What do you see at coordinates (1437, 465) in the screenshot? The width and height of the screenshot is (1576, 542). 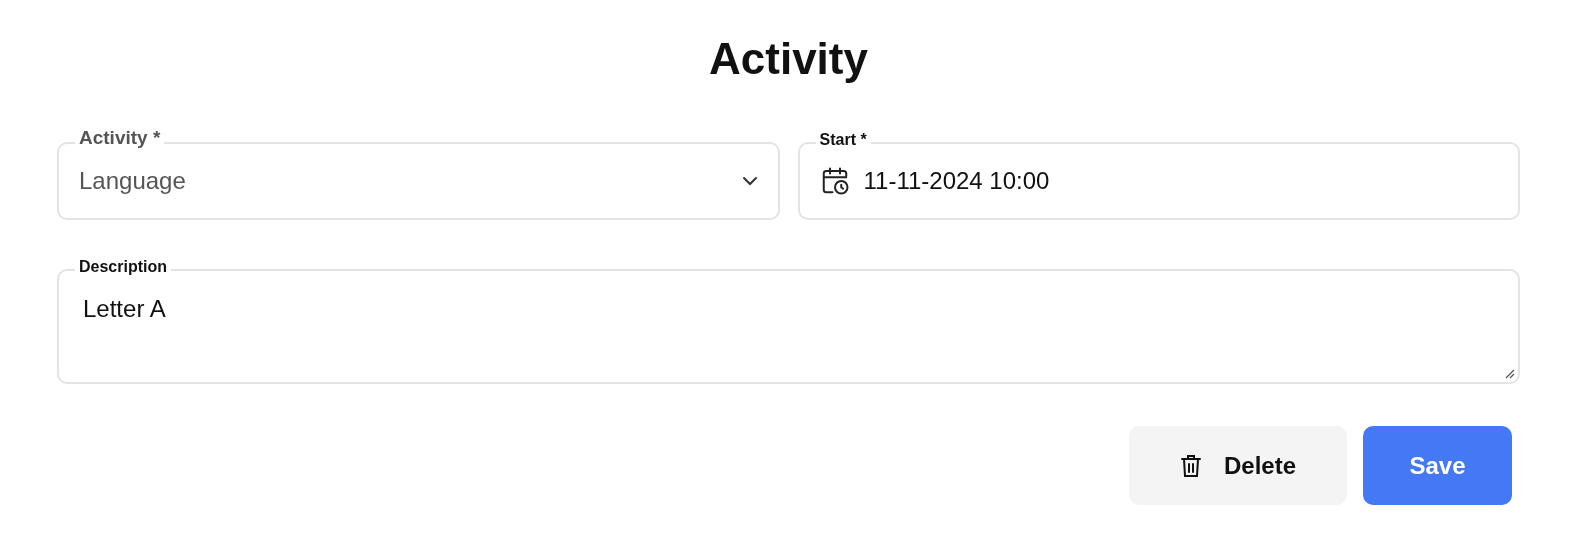 I see `save-button: Save` at bounding box center [1437, 465].